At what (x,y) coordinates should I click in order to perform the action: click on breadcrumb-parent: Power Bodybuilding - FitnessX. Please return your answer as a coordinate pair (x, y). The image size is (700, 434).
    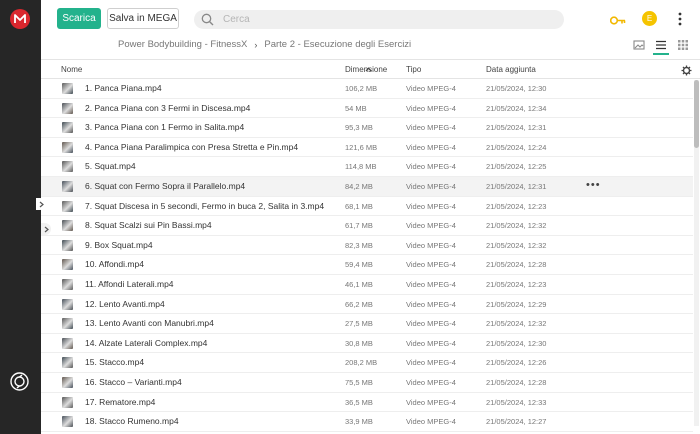
    Looking at the image, I should click on (182, 44).